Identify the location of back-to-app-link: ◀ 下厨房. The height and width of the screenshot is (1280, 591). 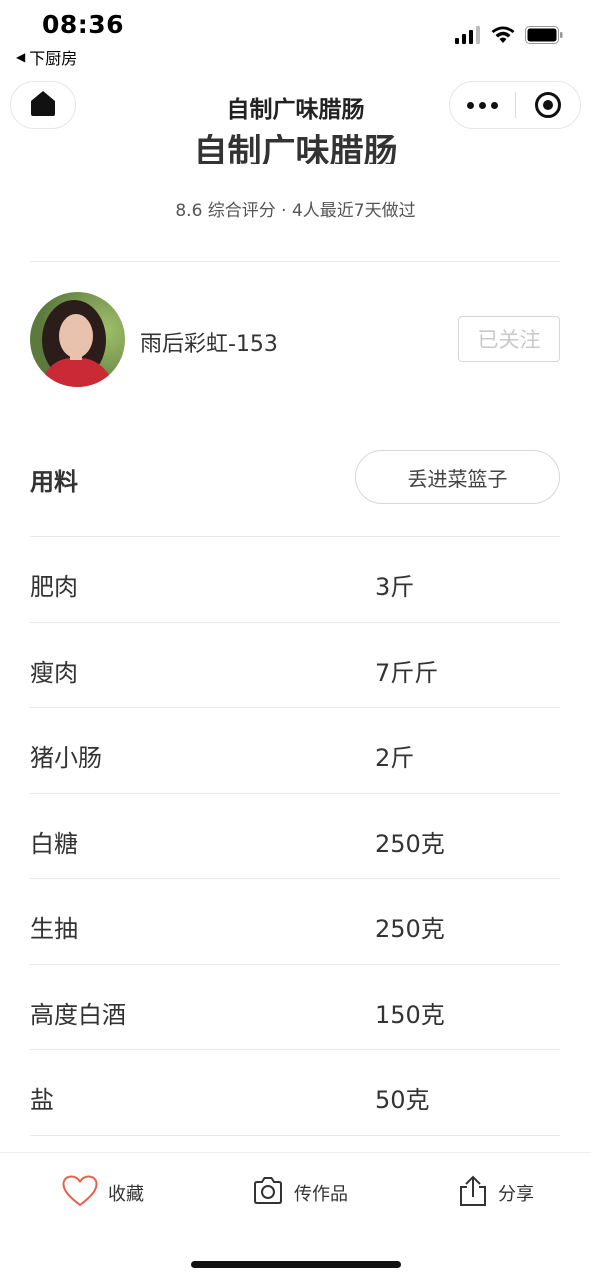
(46, 57).